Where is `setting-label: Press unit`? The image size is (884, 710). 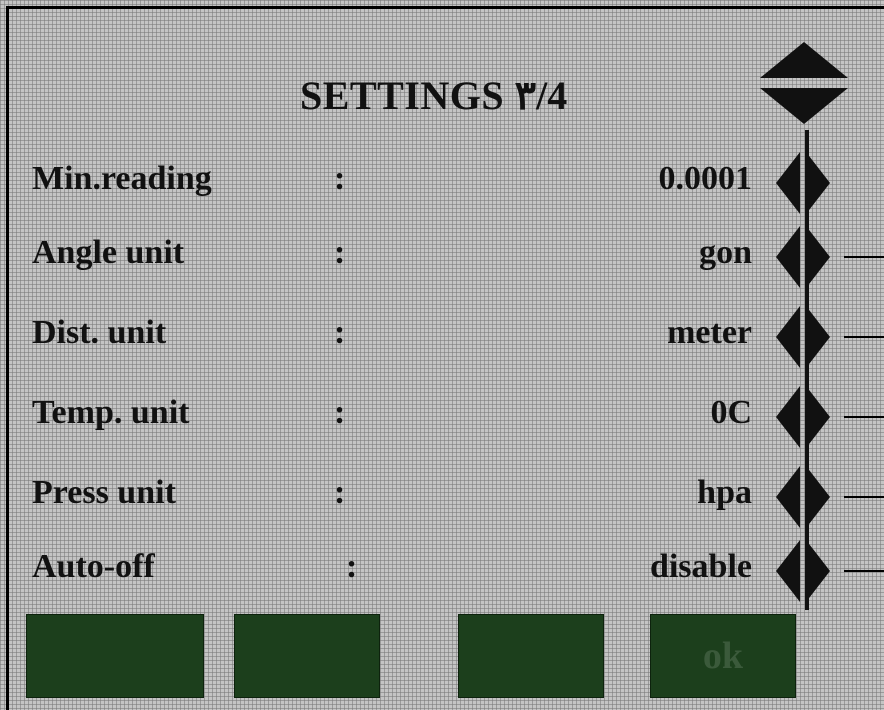
setting-label: Press unit is located at coordinates (104, 492).